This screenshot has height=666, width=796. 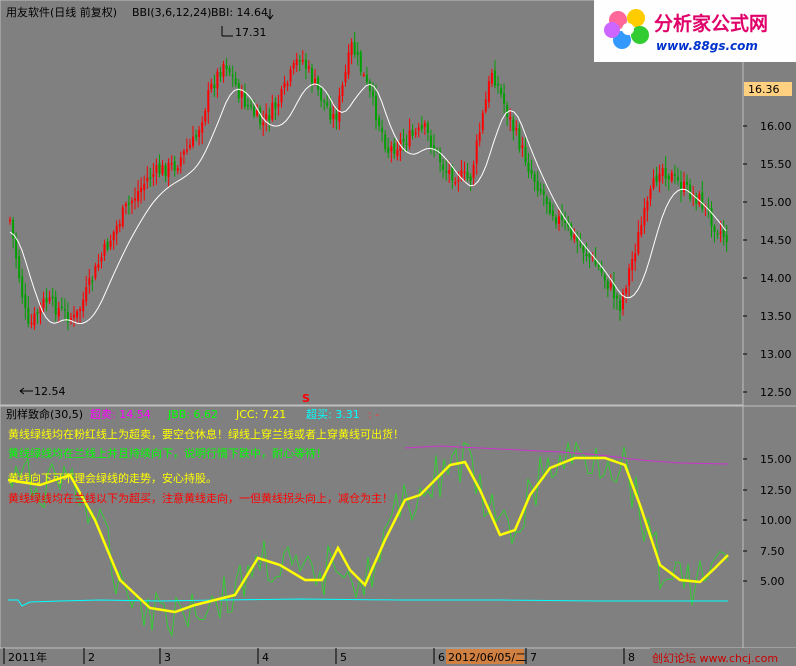 What do you see at coordinates (776, 126) in the screenshot?
I see `y-tick-label: 16.00` at bounding box center [776, 126].